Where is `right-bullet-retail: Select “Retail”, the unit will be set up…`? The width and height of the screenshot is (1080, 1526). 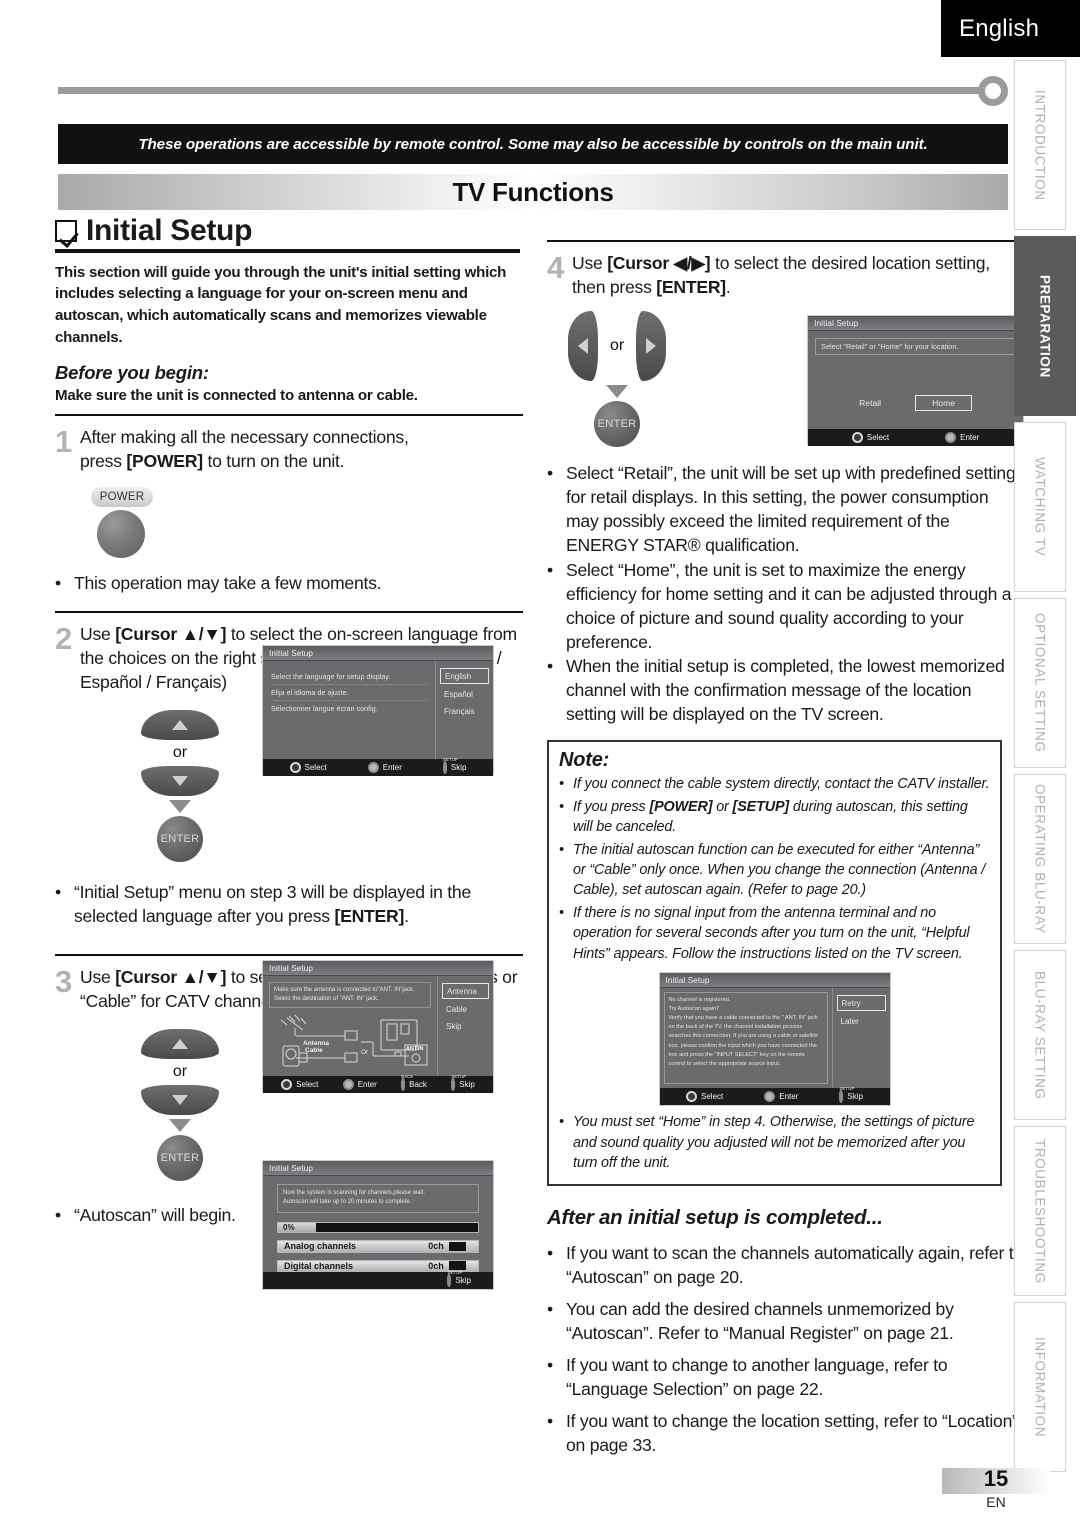
right-bullet-retail: Select “Retail”, the unit will be set up… is located at coordinates (791, 509).